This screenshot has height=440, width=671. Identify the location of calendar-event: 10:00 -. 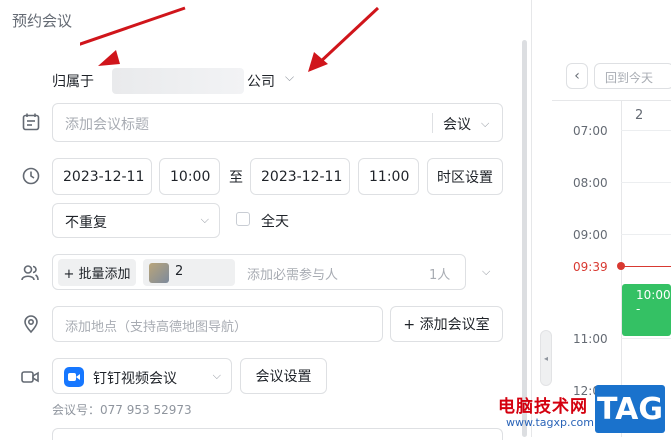
(646, 310).